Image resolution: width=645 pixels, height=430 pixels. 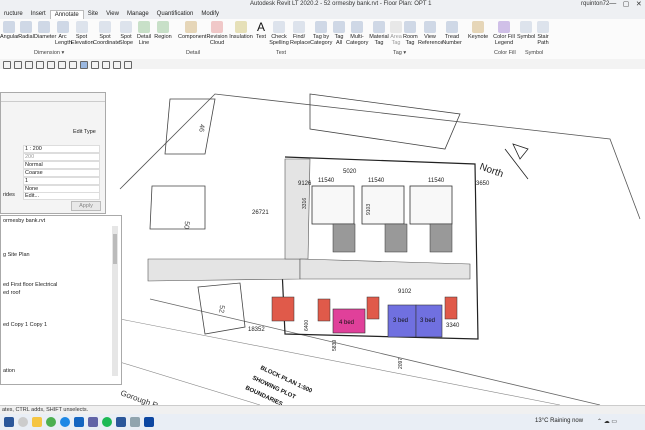 I want to click on settings-icon, so click(x=128, y=65).